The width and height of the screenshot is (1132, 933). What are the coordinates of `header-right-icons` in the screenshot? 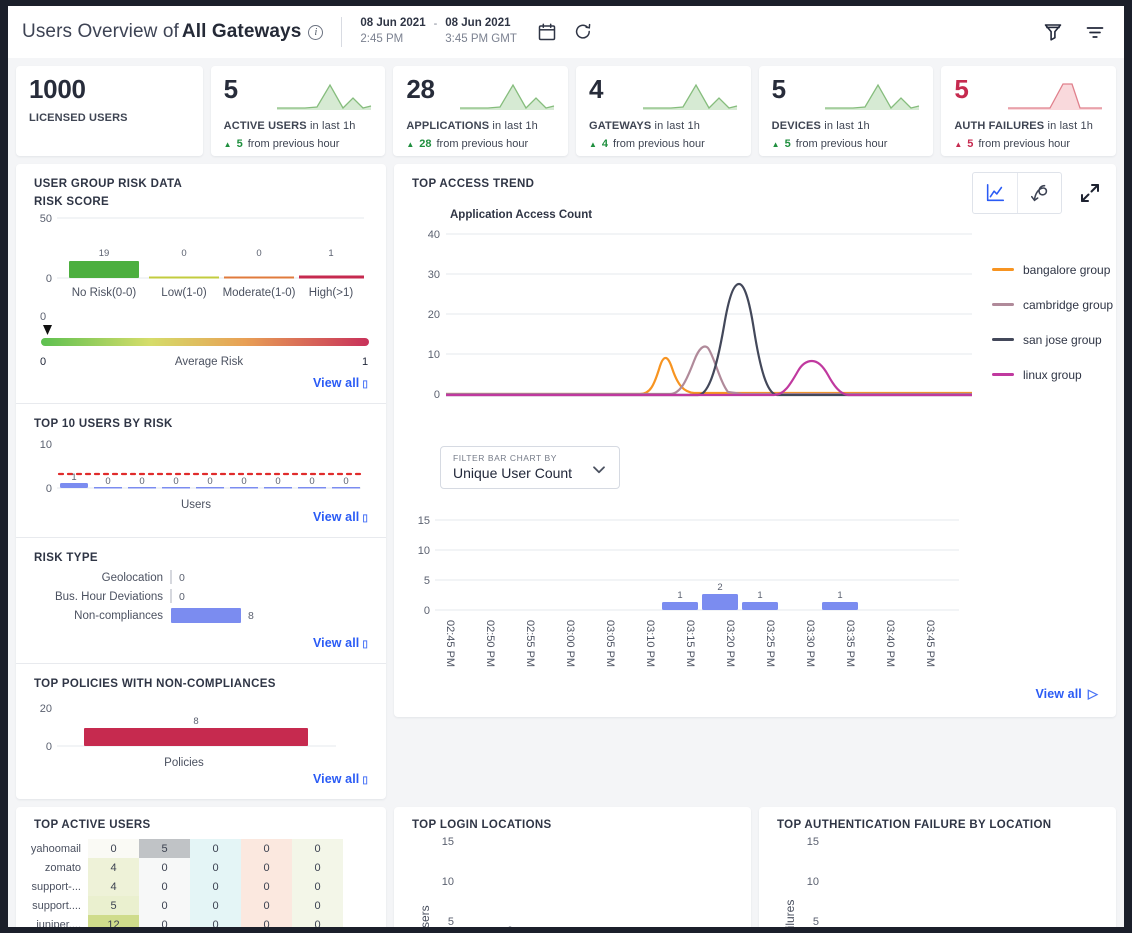 It's located at (1077, 32).